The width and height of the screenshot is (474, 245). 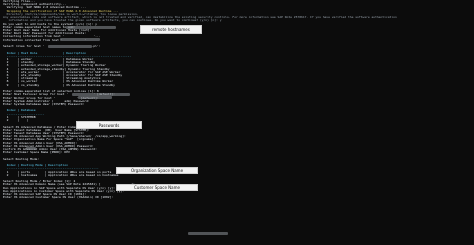 I want to click on callout-organization-space-name: Organization Space Name, so click(x=157, y=170).